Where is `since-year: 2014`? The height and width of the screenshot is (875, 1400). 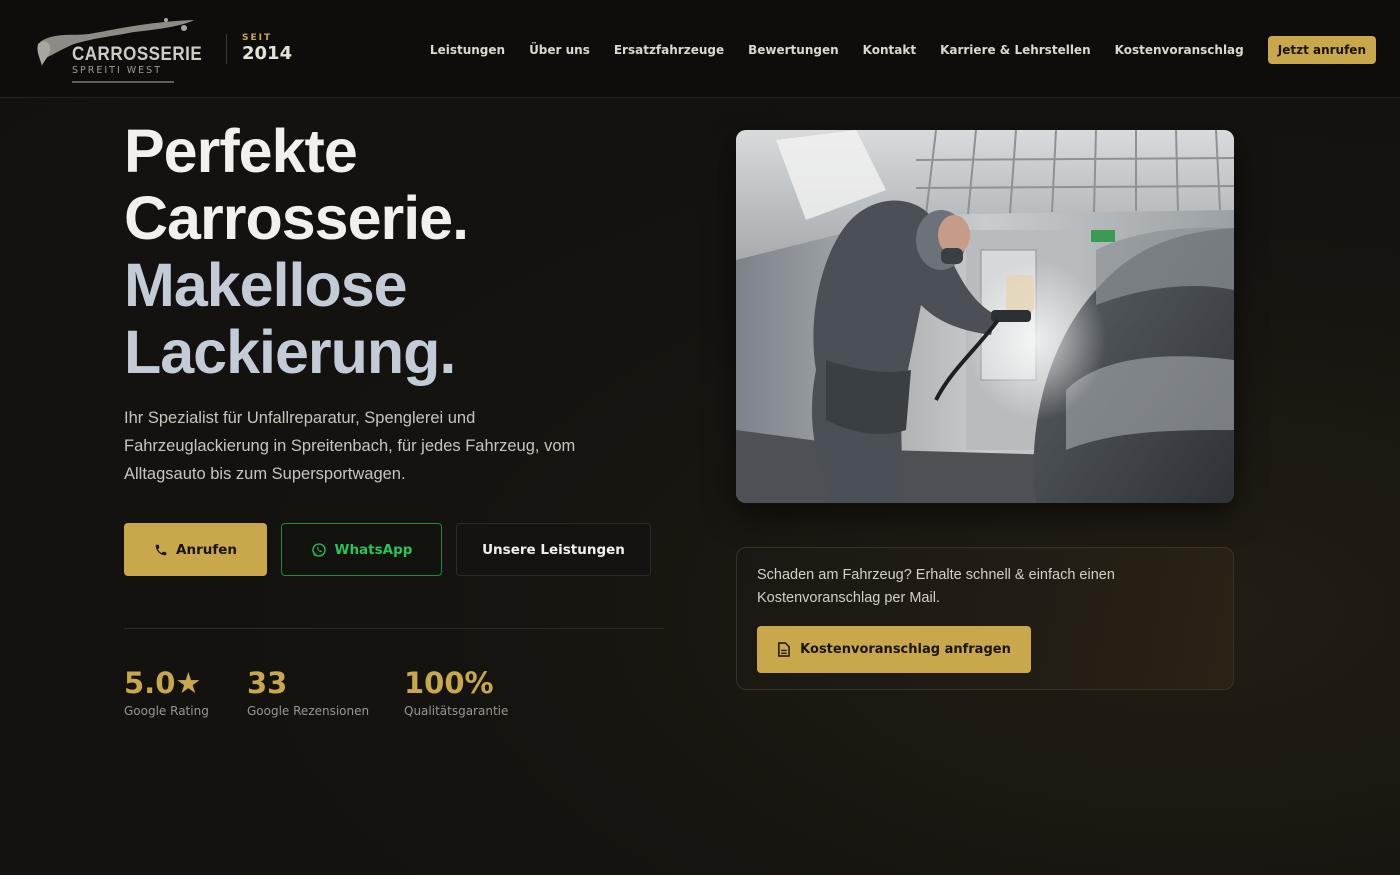
since-year: 2014 is located at coordinates (267, 53).